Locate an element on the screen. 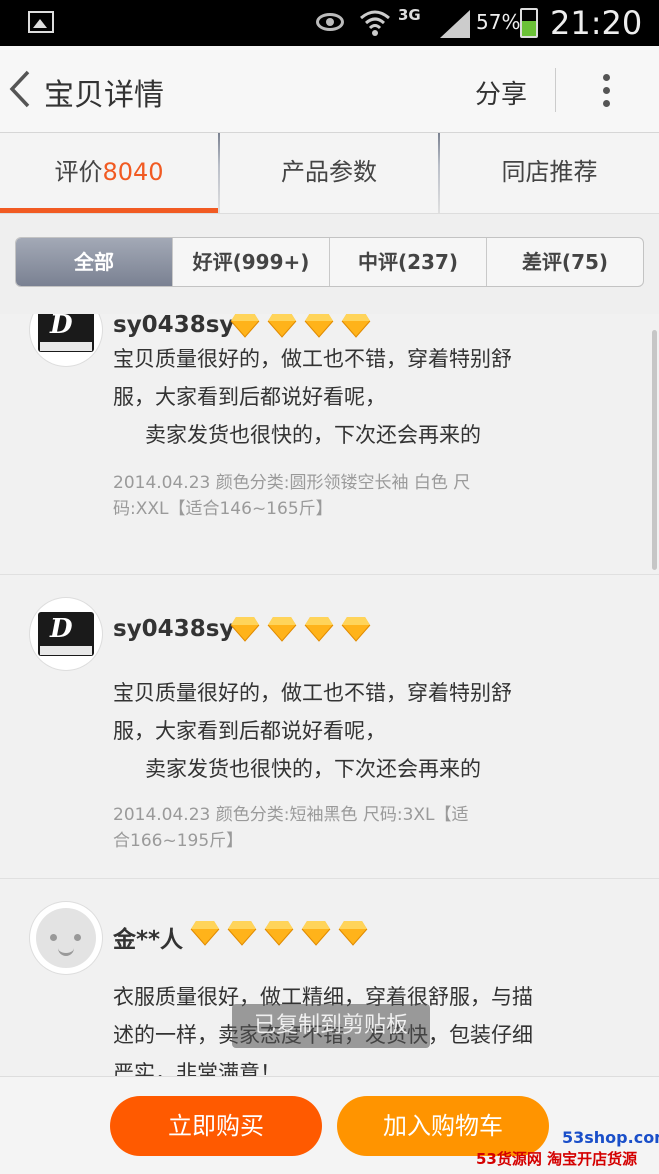 This screenshot has width=659, height=1174. tab-product-params: 产品参数 is located at coordinates (329, 173).